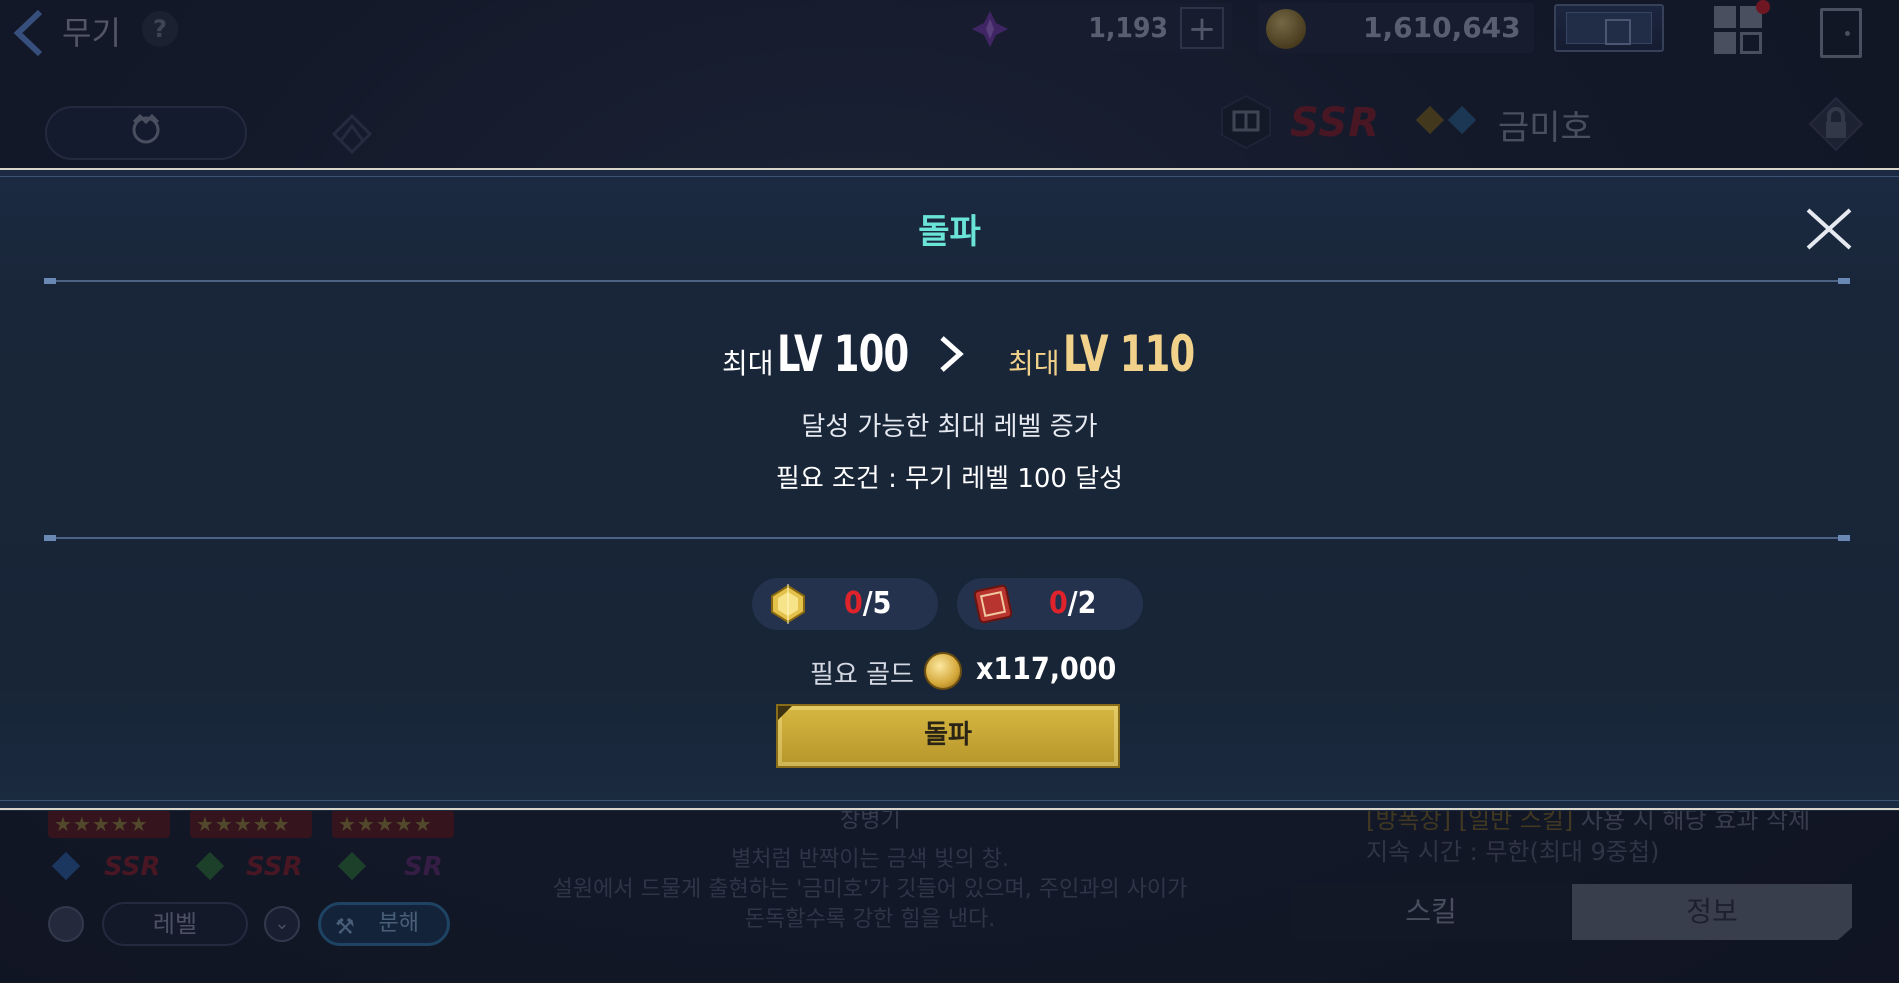 This screenshot has height=983, width=1899. I want to click on breakthrough-button-label: 돌파, so click(948, 735).